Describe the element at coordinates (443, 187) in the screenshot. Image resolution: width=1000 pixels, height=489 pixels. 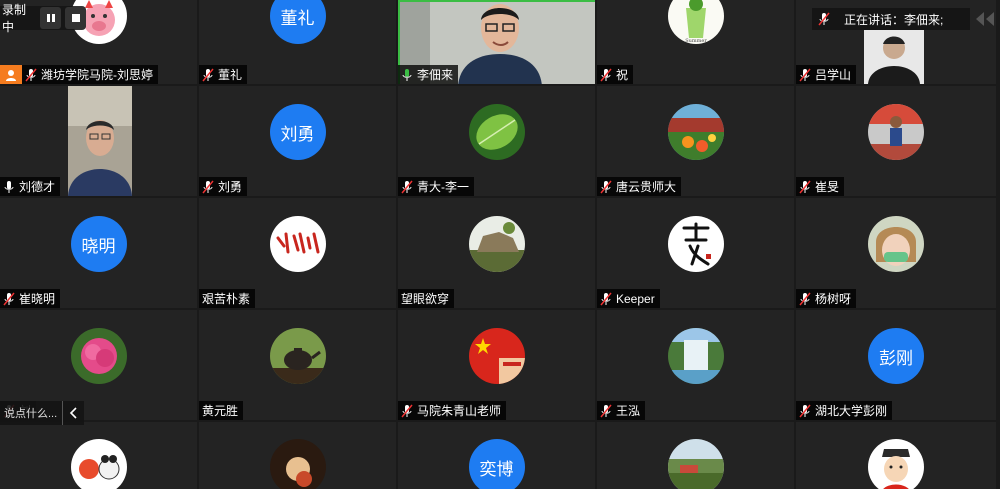
I see `participant-name: 青大-李一` at that location.